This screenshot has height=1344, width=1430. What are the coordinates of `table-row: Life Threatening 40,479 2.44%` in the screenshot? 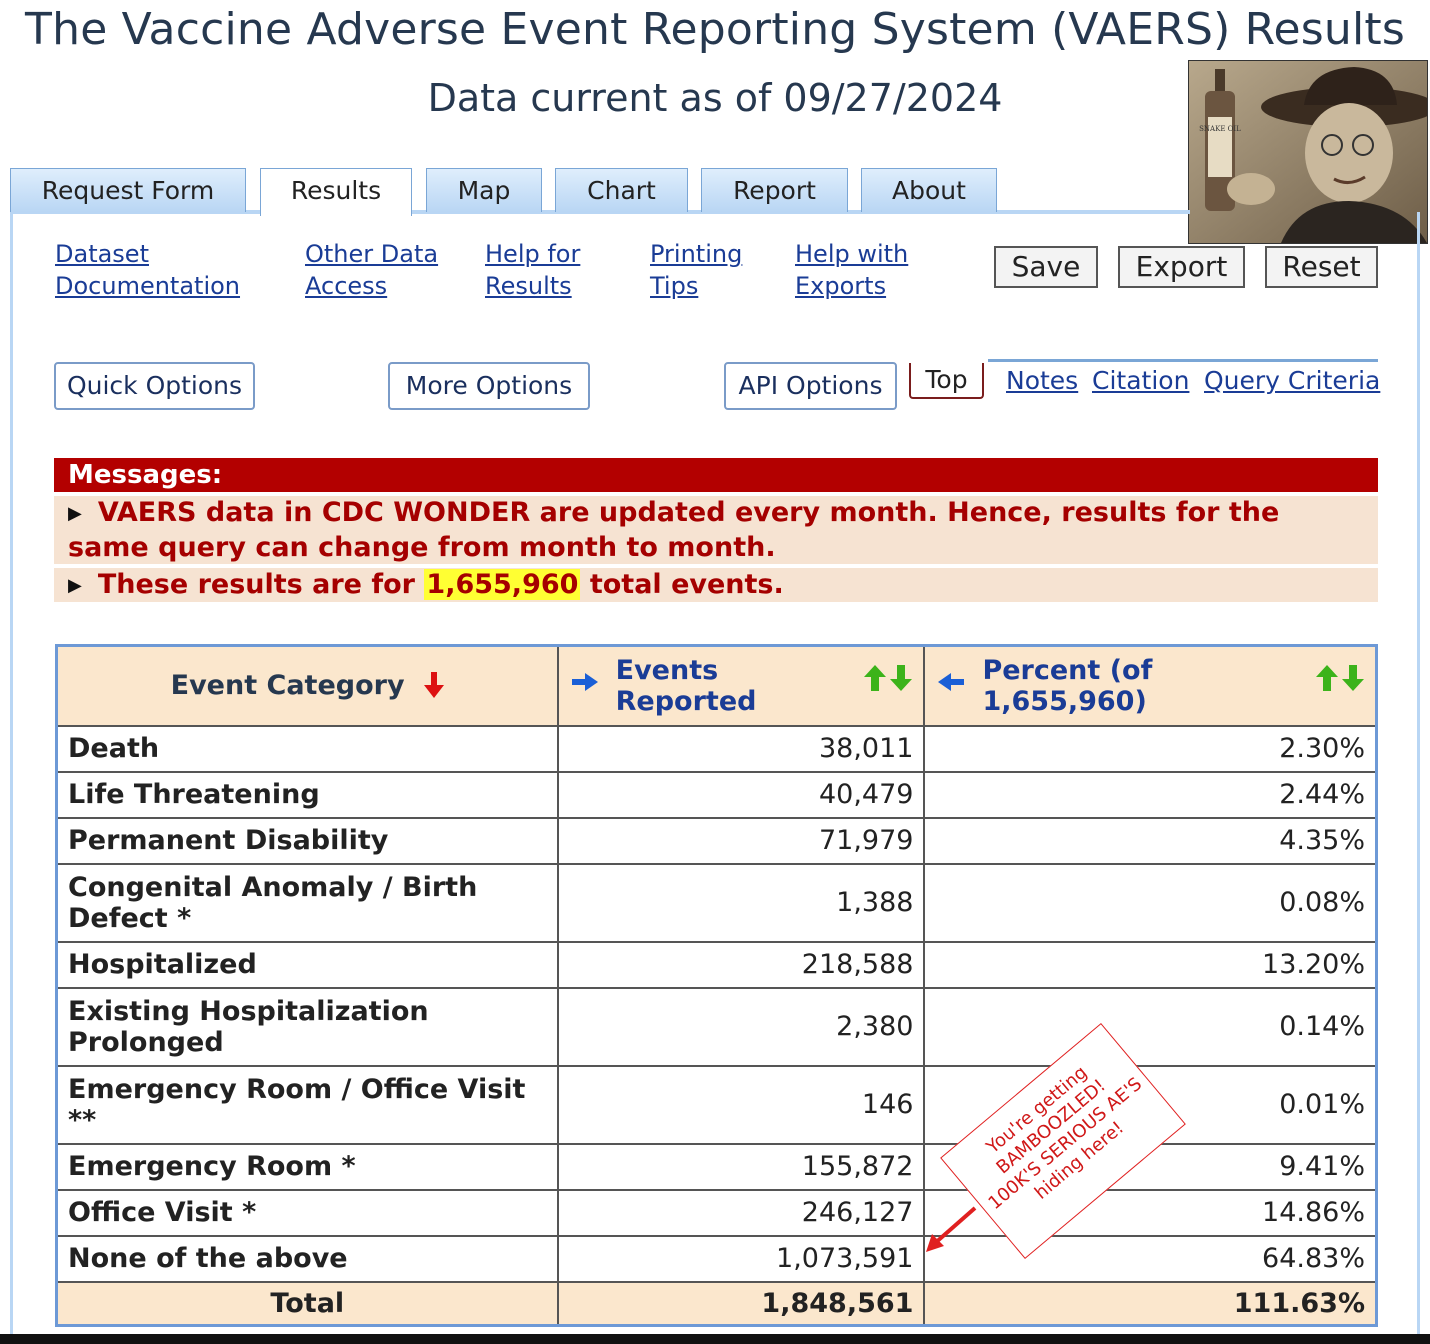 It's located at (716, 794).